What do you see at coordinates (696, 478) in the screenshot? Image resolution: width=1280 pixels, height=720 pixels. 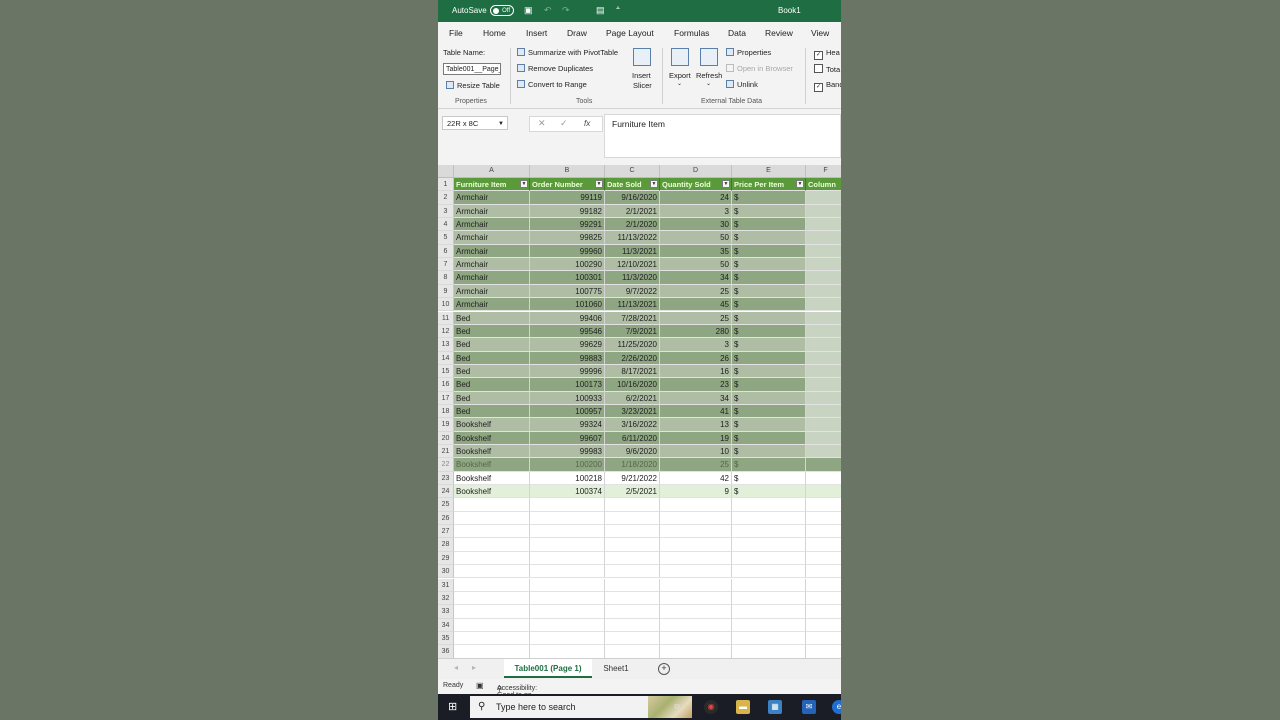 I see `cell-d: 42` at bounding box center [696, 478].